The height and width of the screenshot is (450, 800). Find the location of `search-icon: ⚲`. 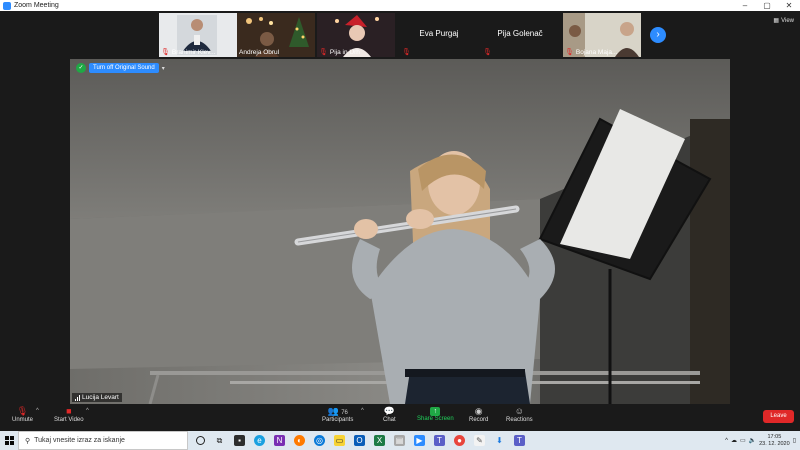

search-icon: ⚲ is located at coordinates (28, 441).